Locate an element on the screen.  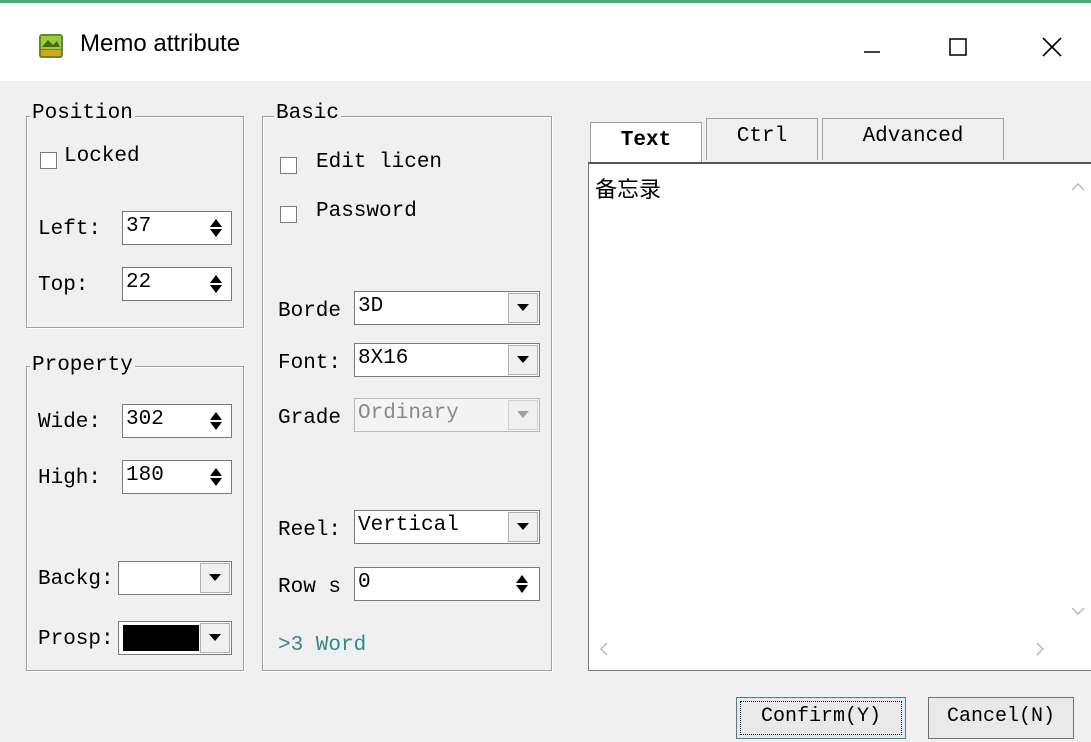
border-label: Borde is located at coordinates (310, 311).